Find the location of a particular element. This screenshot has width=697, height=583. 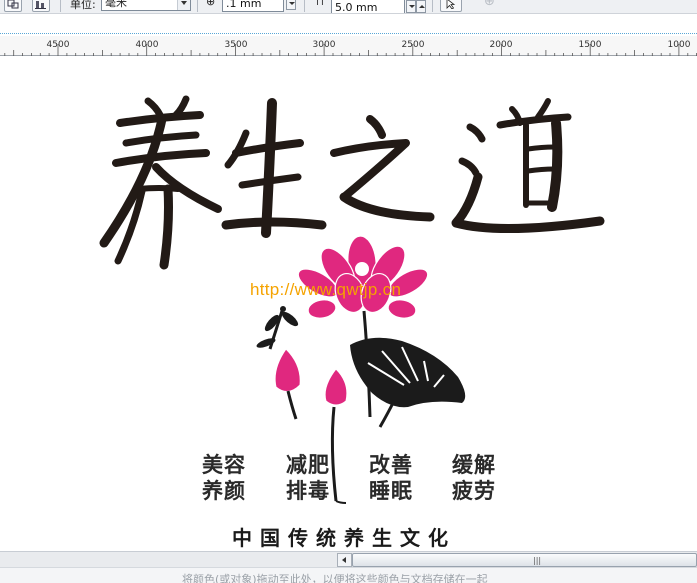

lotus-leaf is located at coordinates (408, 382).